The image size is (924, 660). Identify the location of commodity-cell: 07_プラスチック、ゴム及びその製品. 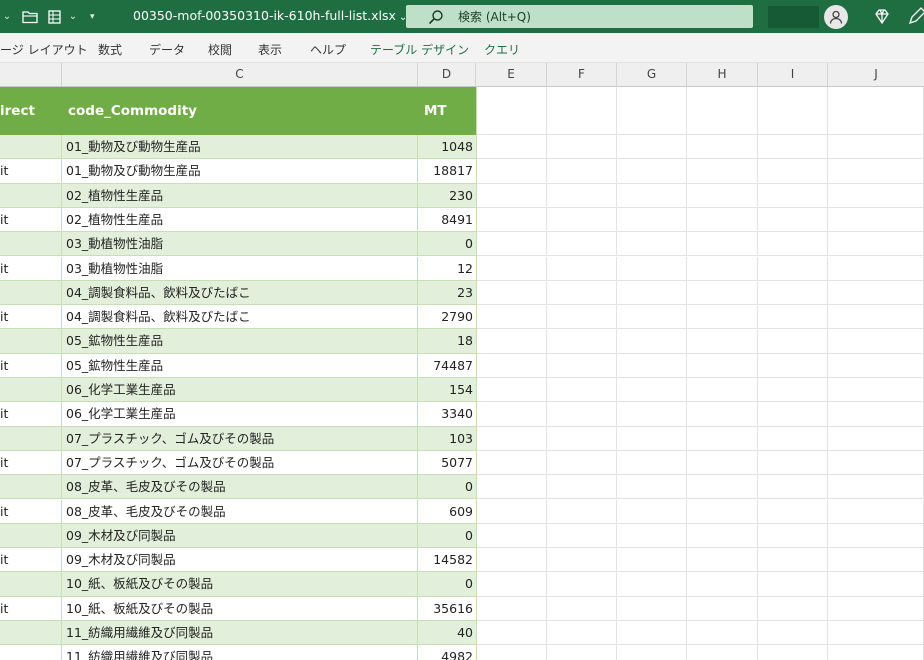
(240, 463).